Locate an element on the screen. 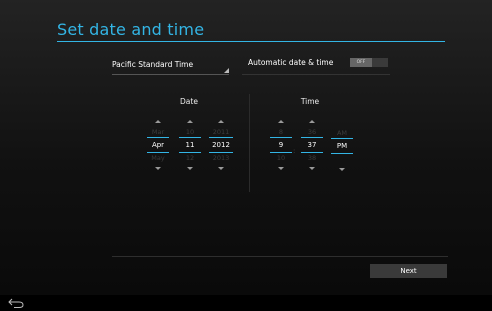 The width and height of the screenshot is (492, 311). hour-value: 9 is located at coordinates (281, 145).